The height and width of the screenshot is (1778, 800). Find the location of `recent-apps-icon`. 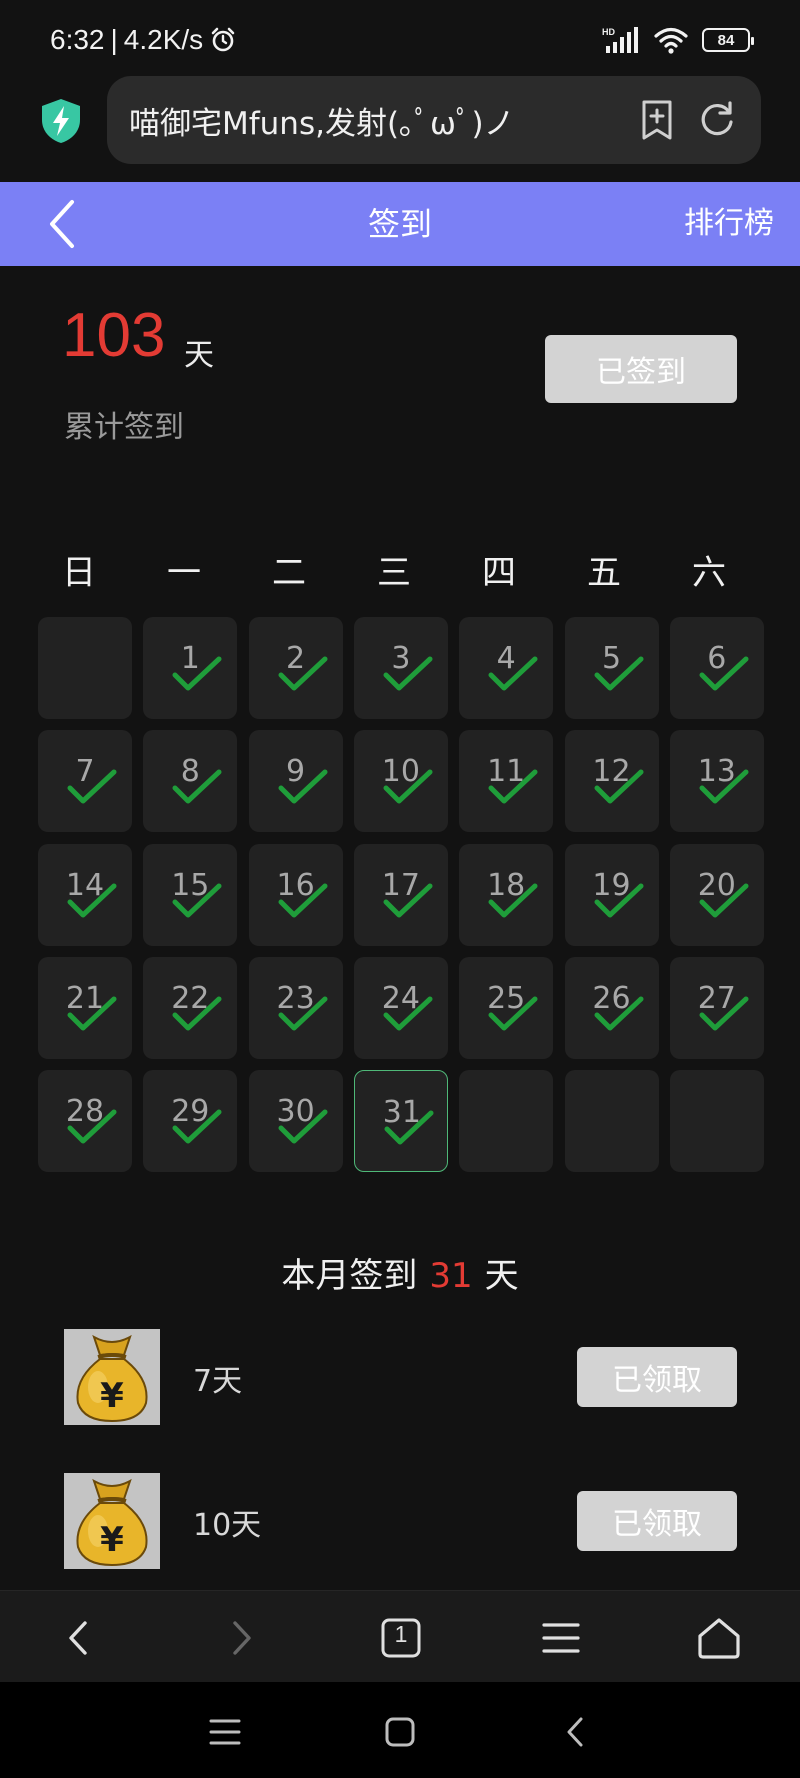

recent-apps-icon is located at coordinates (225, 1732).